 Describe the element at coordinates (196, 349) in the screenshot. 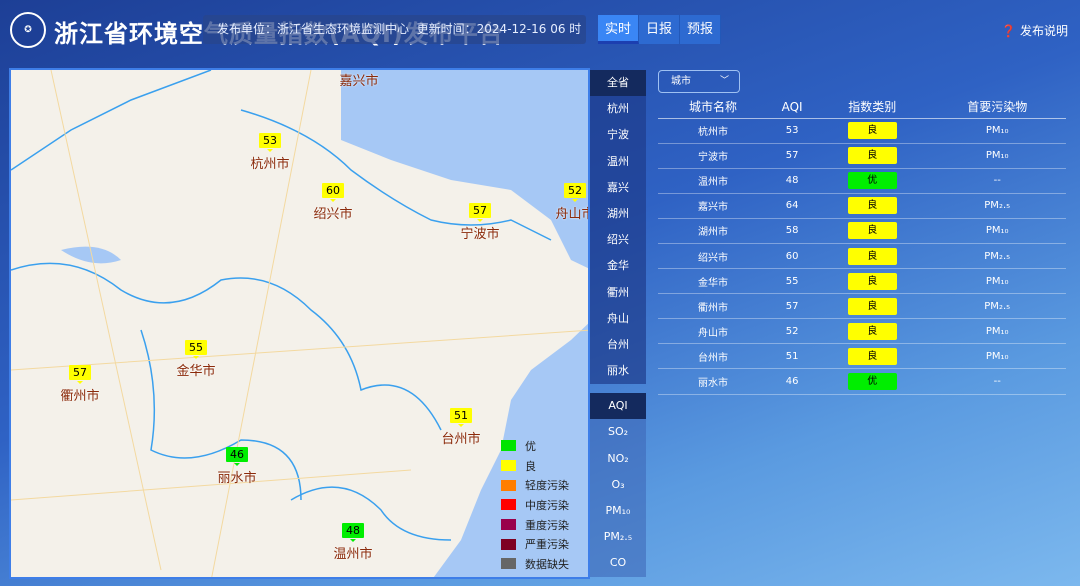

I see `aqi-marker: 55` at that location.